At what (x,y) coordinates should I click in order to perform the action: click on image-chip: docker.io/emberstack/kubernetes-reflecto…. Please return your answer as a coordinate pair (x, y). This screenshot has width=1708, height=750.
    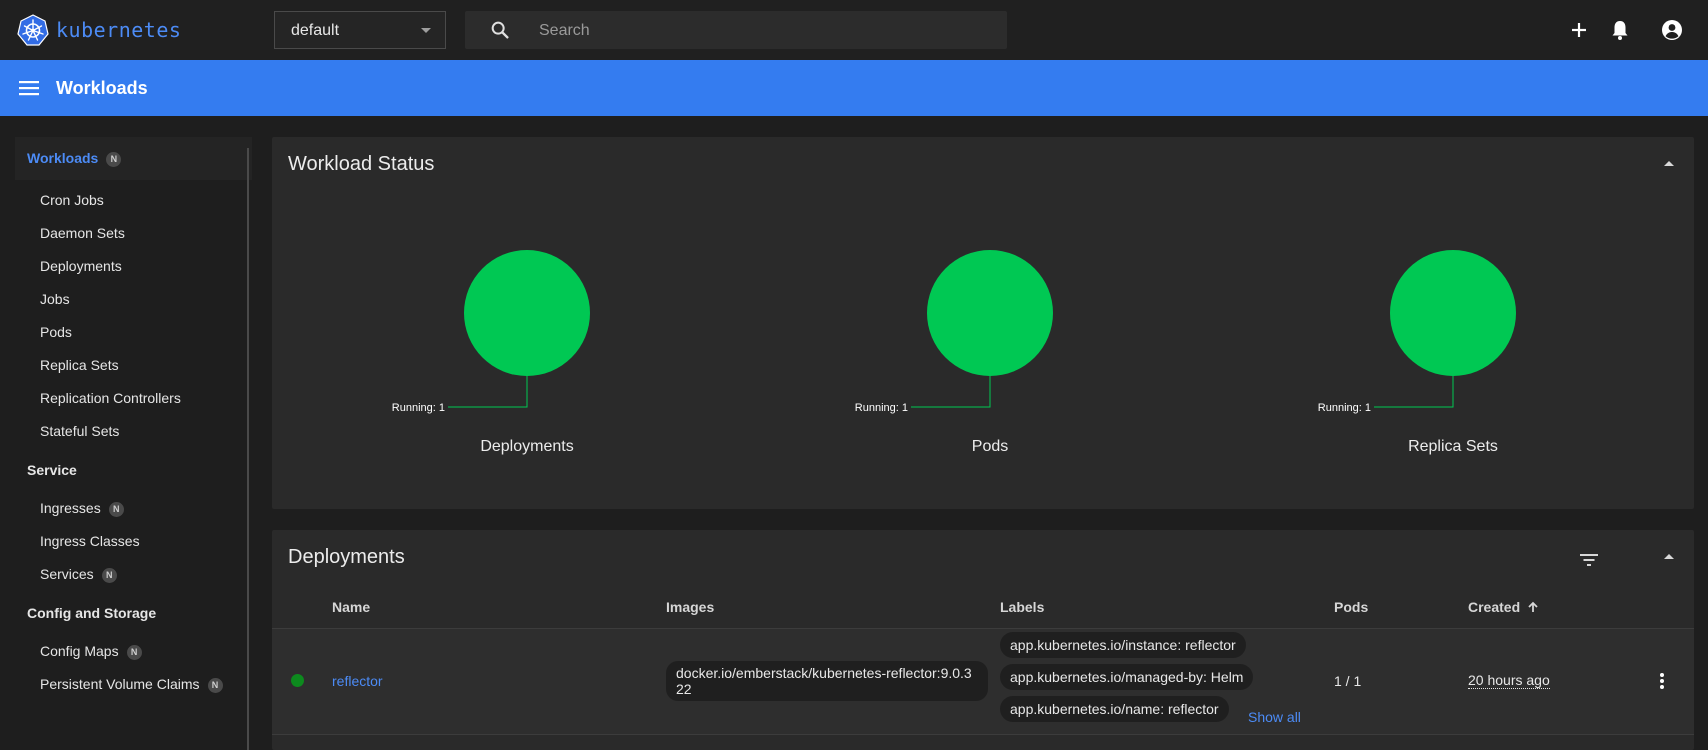
    Looking at the image, I should click on (827, 681).